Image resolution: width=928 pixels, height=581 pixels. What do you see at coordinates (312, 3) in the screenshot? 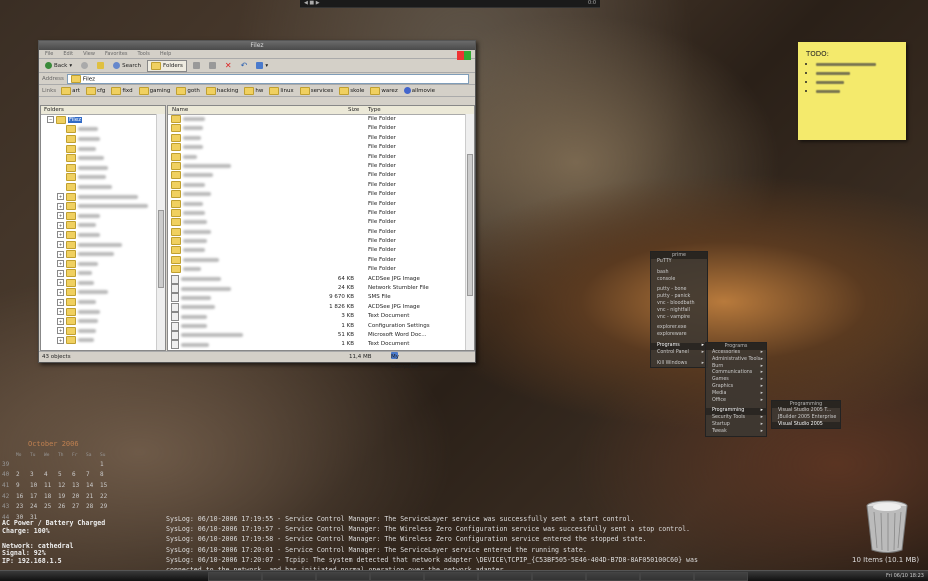
I see `media-controls-icon: ◀ ■ ▶` at bounding box center [312, 3].